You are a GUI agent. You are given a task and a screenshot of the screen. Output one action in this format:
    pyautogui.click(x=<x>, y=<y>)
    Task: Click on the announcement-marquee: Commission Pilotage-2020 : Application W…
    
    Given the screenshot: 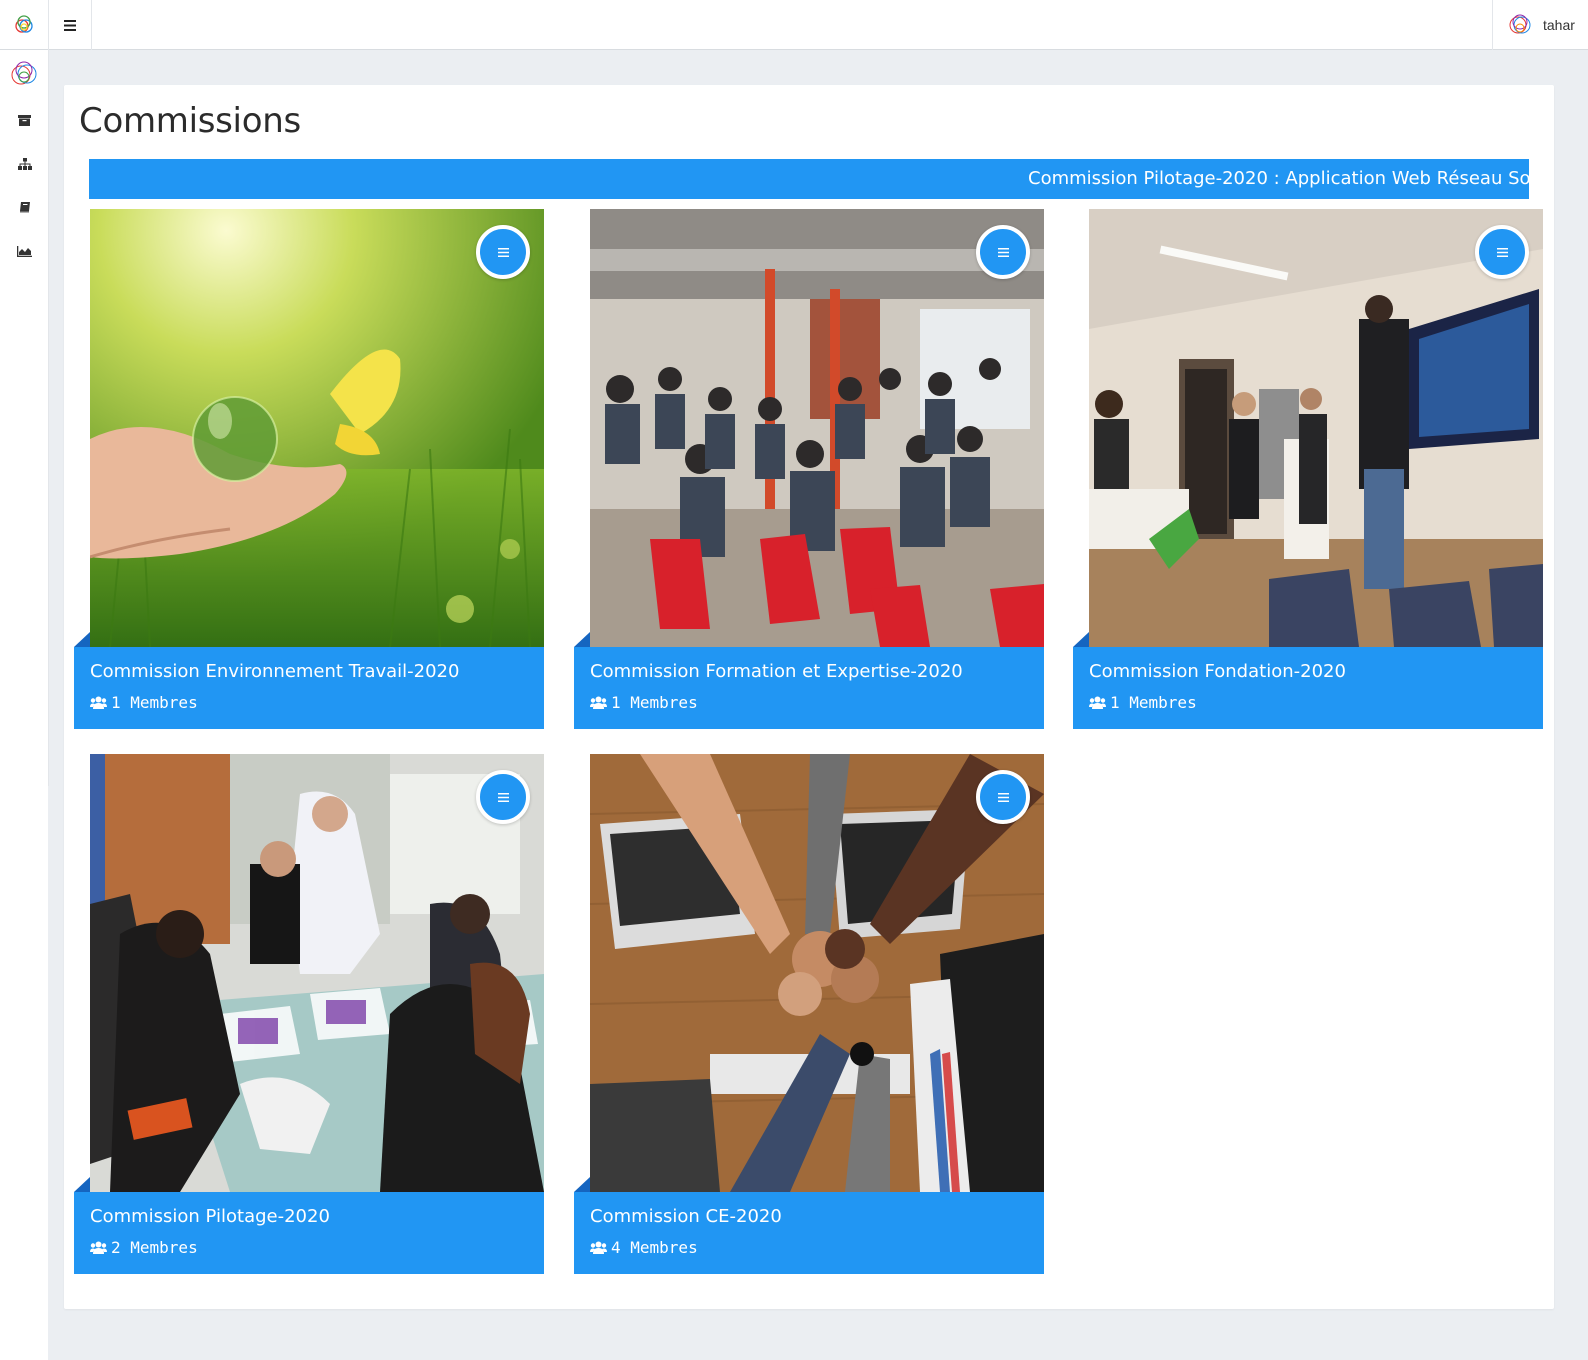 What is the action you would take?
    pyautogui.click(x=809, y=179)
    